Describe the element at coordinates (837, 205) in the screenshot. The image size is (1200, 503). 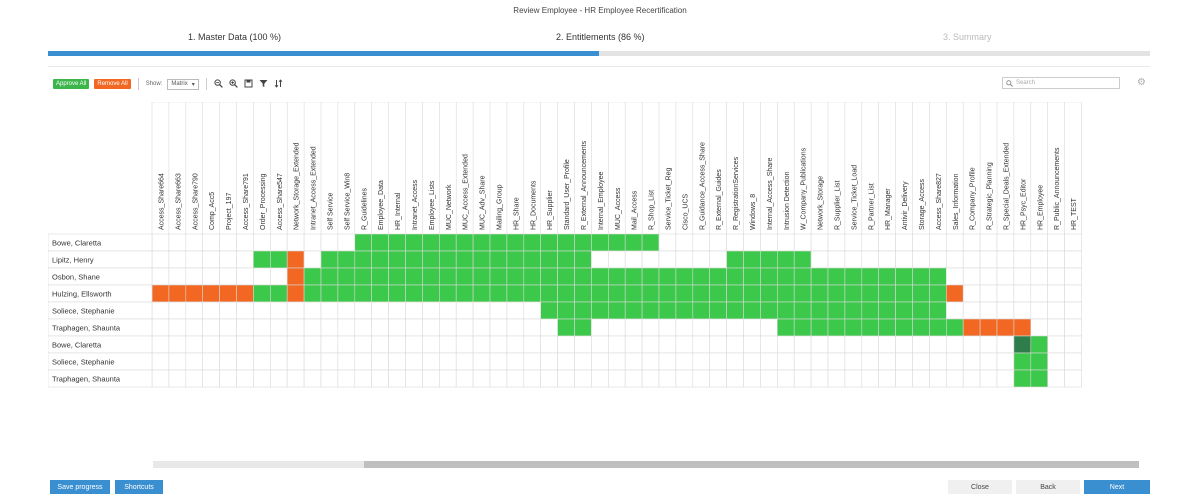
I see `entitlement-column-header: R_Supplier_List` at that location.